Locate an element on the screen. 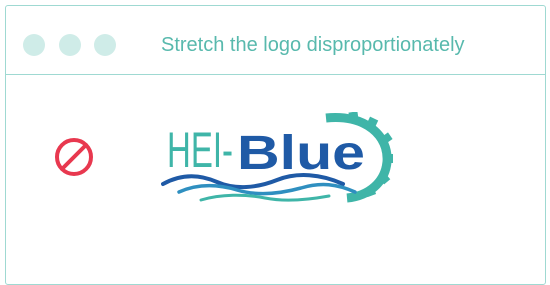 The image size is (550, 285). logo-text-blue: Blue is located at coordinates (301, 153).